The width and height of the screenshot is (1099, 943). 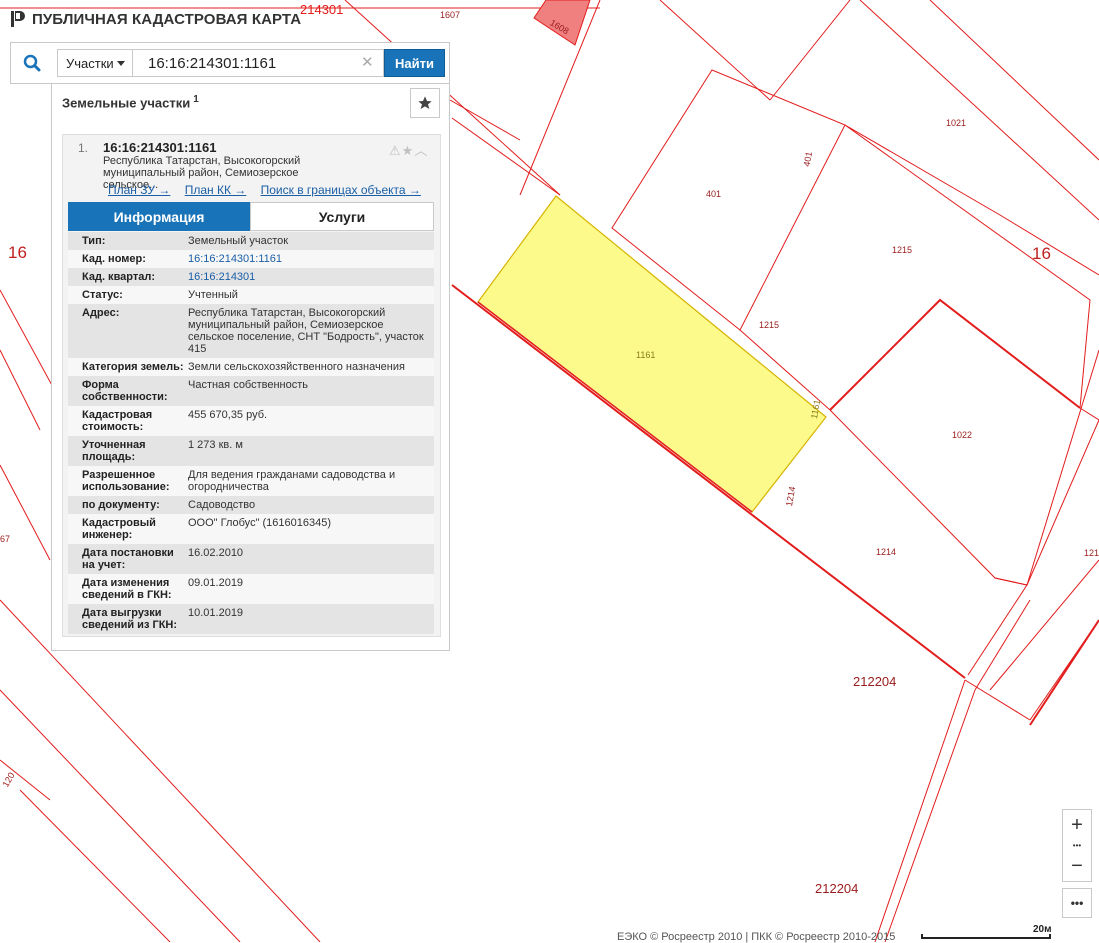 I want to click on search-icon, so click(x=32, y=63).